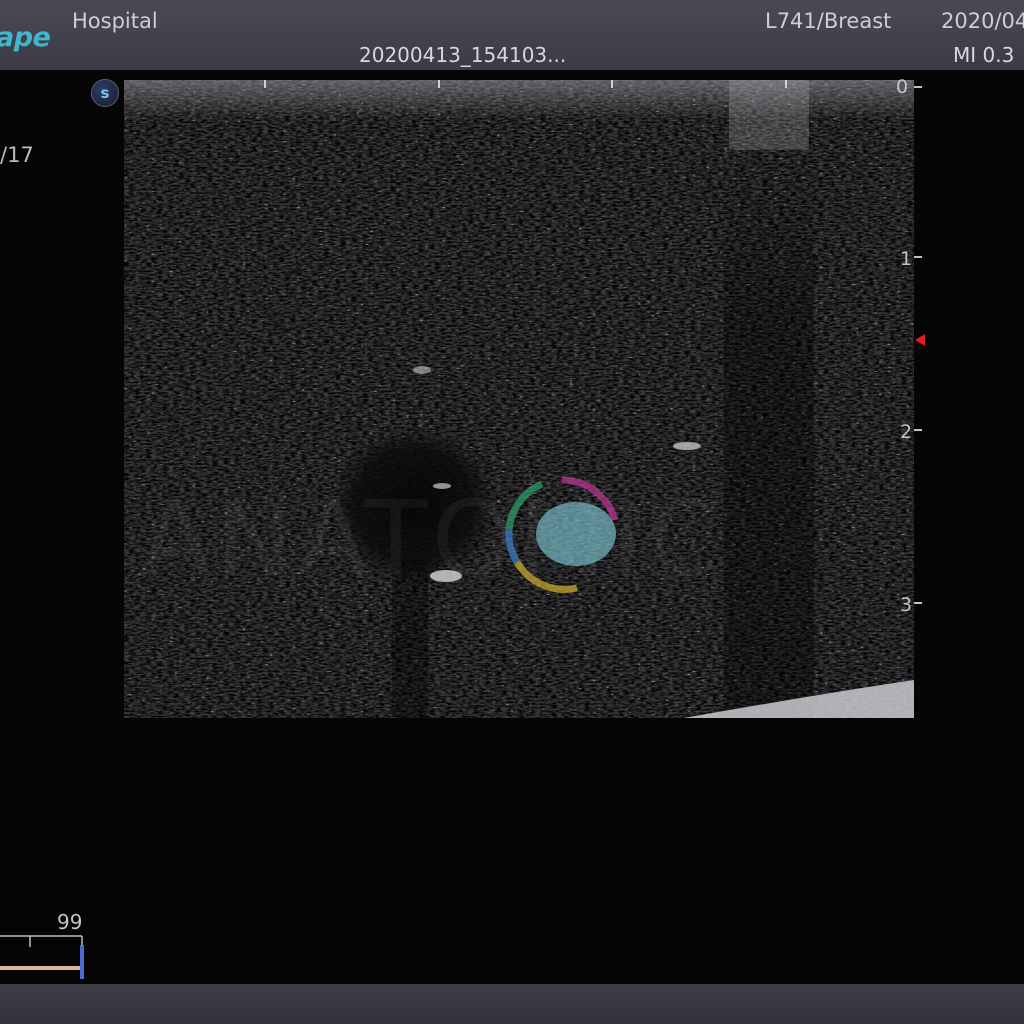  Describe the element at coordinates (25, 37) in the screenshot. I see `brand-logo: ape` at that location.